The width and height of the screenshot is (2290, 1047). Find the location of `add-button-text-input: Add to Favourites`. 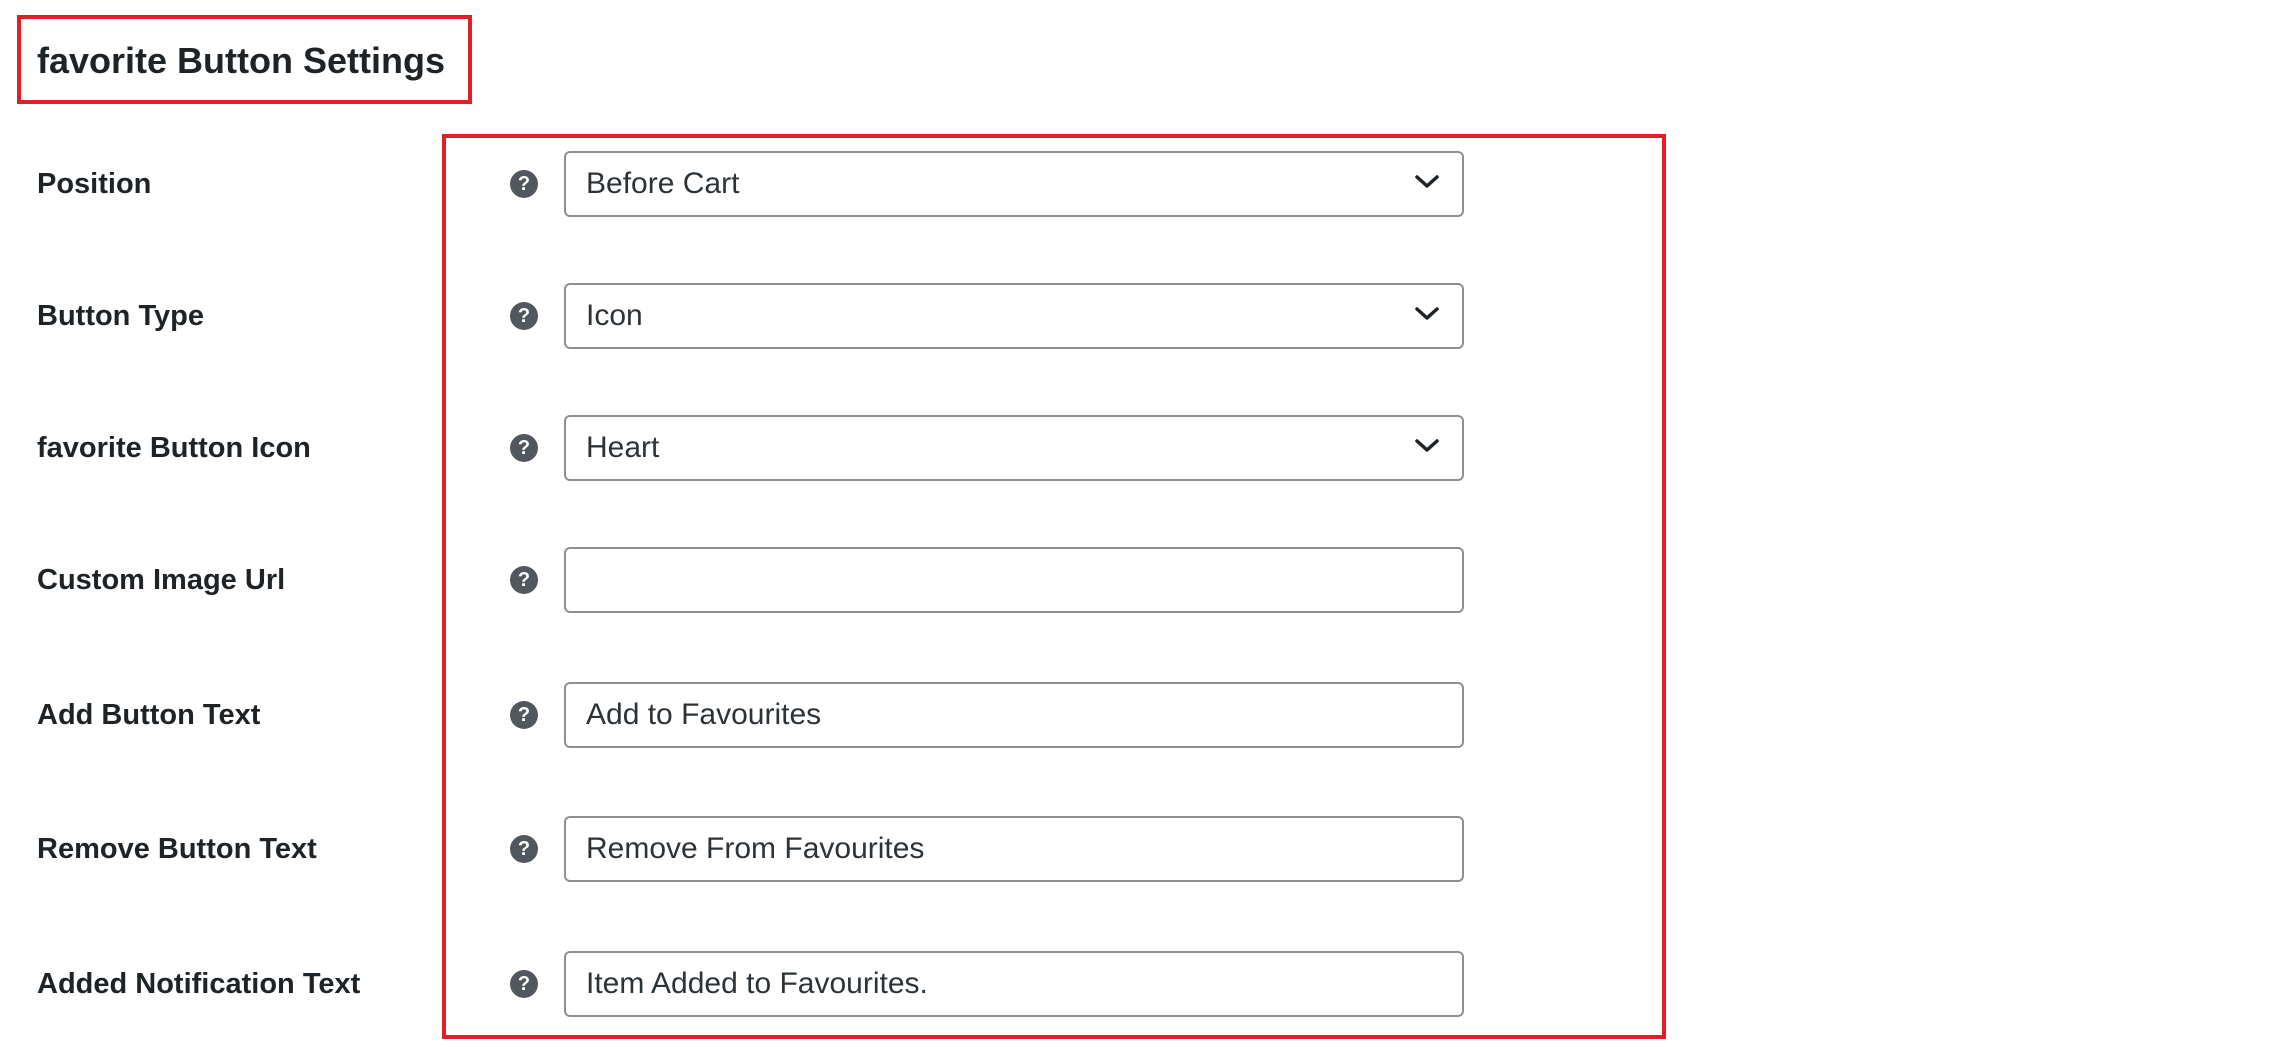

add-button-text-input: Add to Favourites is located at coordinates (1014, 715).